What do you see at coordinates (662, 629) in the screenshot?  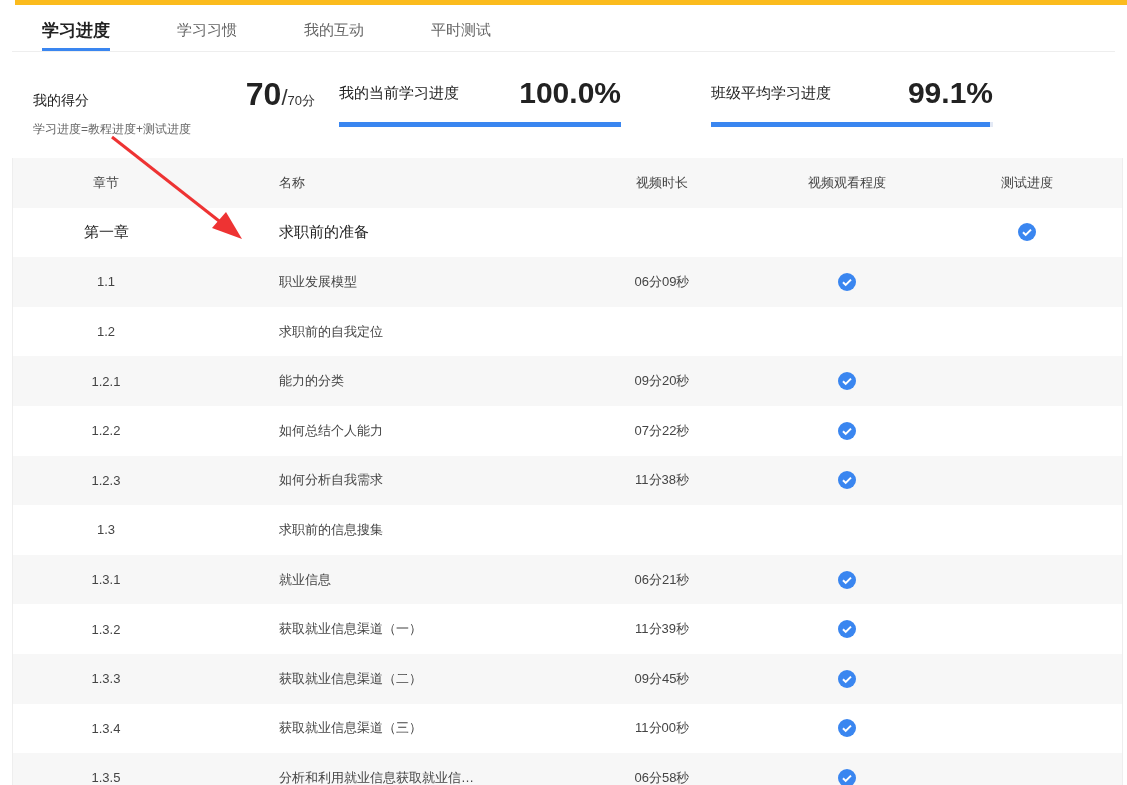 I see `table-cell: 11分39秒` at bounding box center [662, 629].